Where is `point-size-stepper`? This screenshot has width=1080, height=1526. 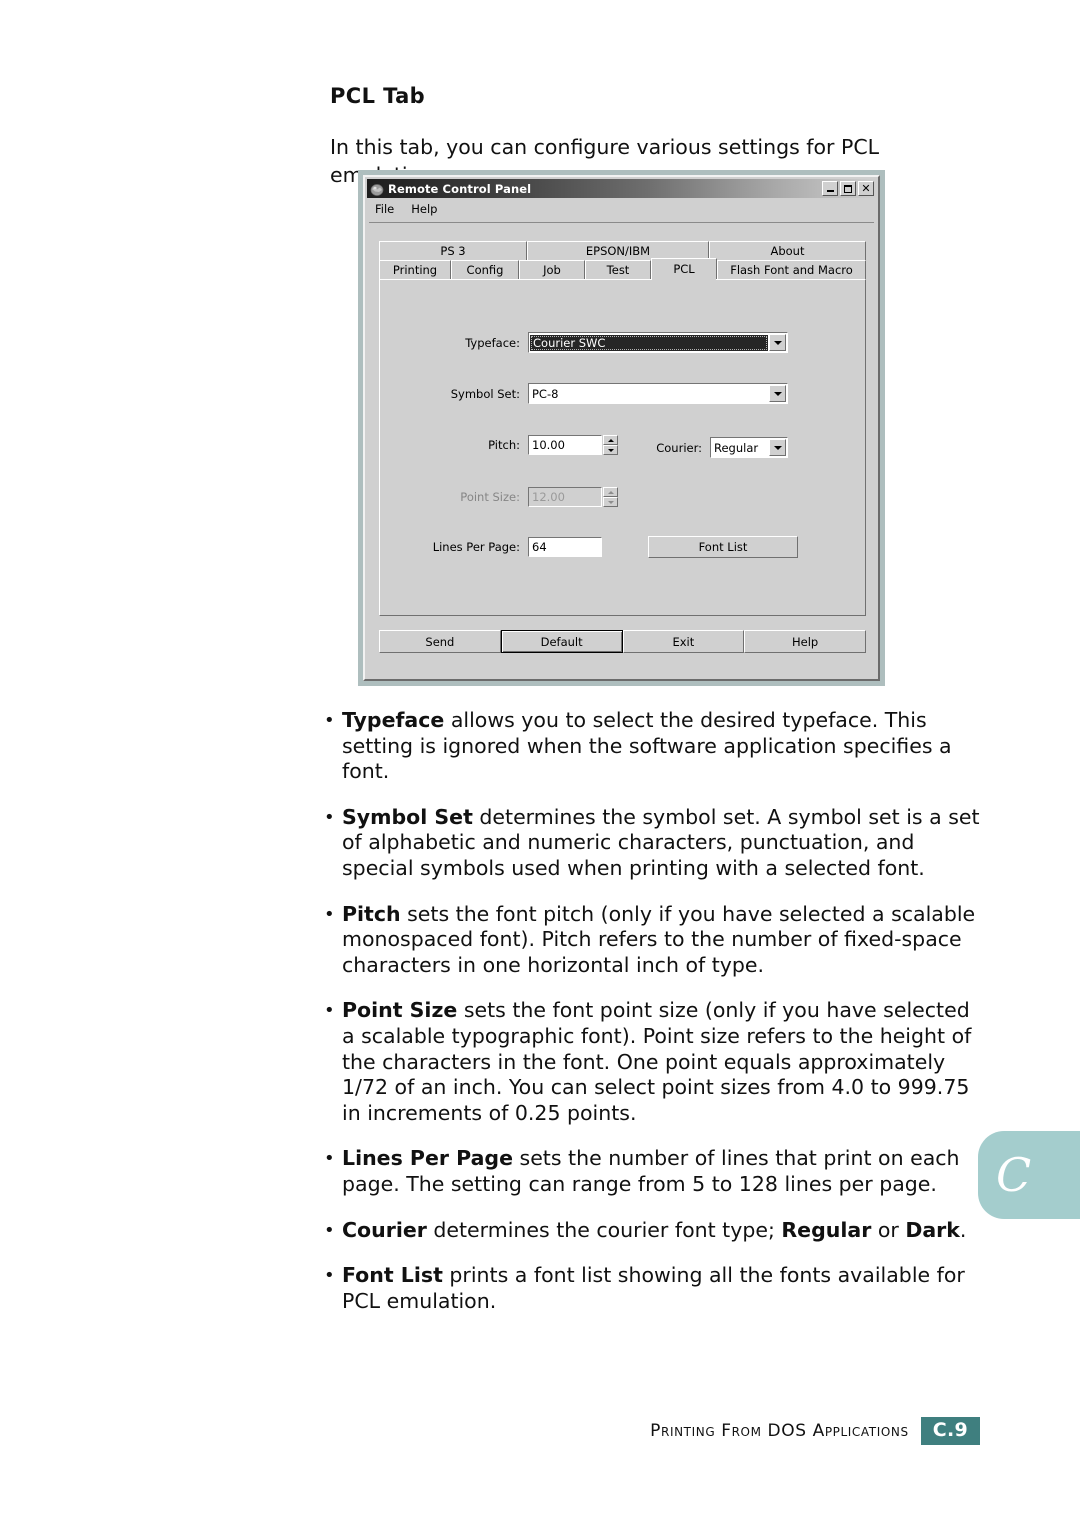
point-size-stepper is located at coordinates (610, 497).